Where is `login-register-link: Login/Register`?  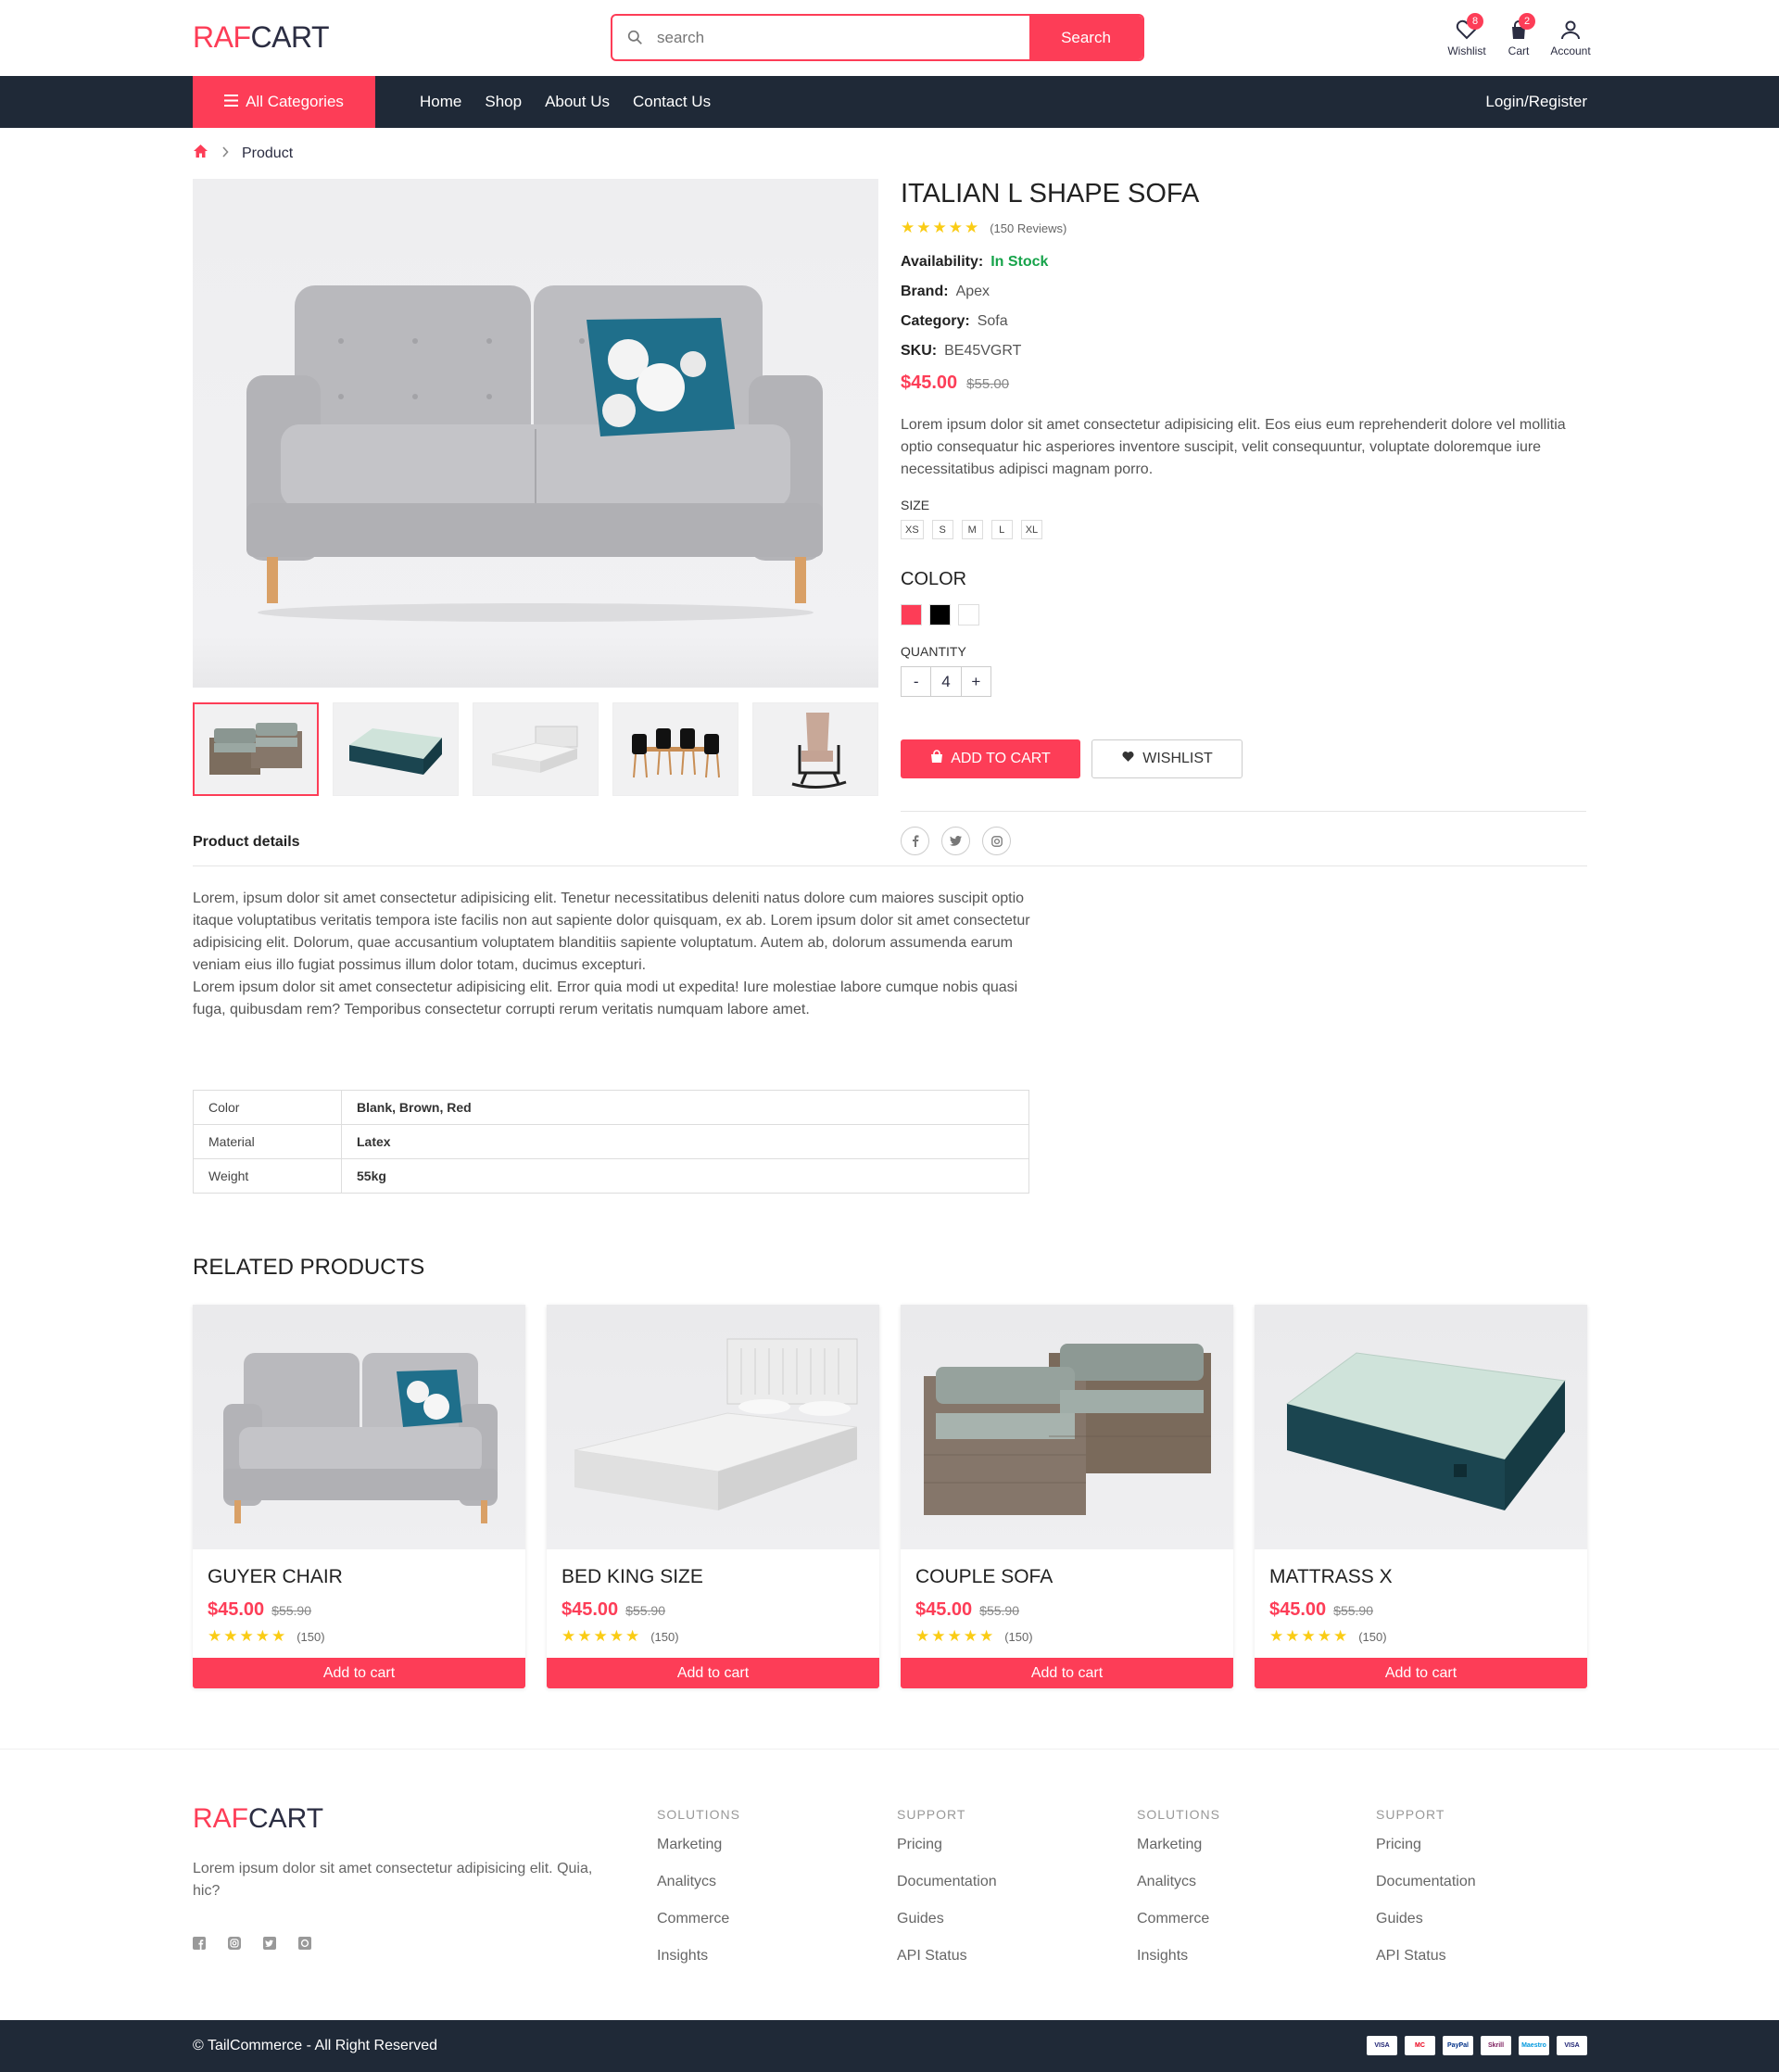
login-register-link: Login/Register is located at coordinates (1536, 102).